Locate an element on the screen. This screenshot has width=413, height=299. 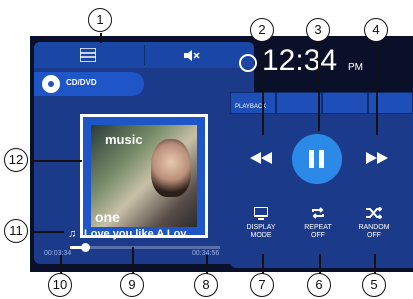
source-button: CD/DVD is located at coordinates (89, 84).